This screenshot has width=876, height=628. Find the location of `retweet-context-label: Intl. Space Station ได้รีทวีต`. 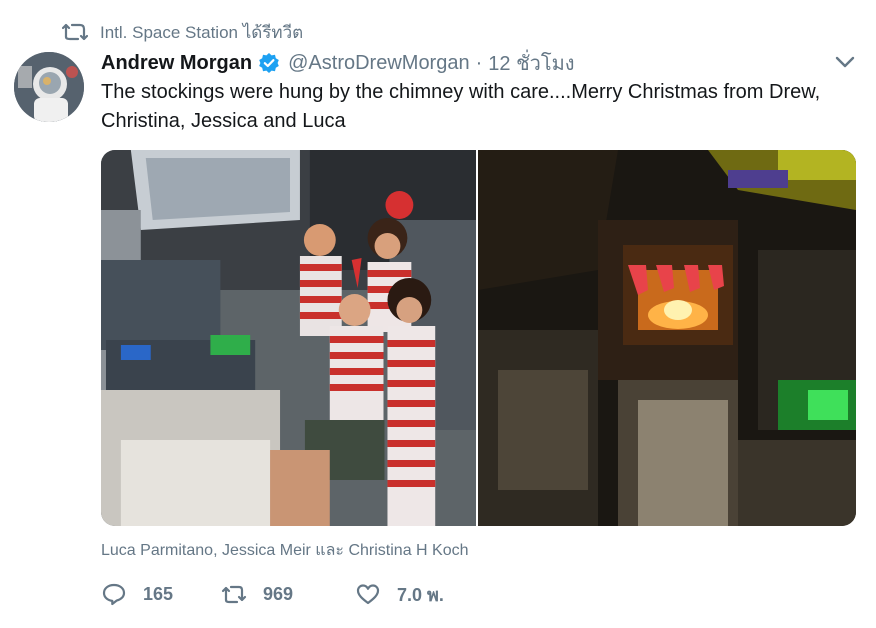

retweet-context-label: Intl. Space Station ได้รีทวีต is located at coordinates (202, 32).